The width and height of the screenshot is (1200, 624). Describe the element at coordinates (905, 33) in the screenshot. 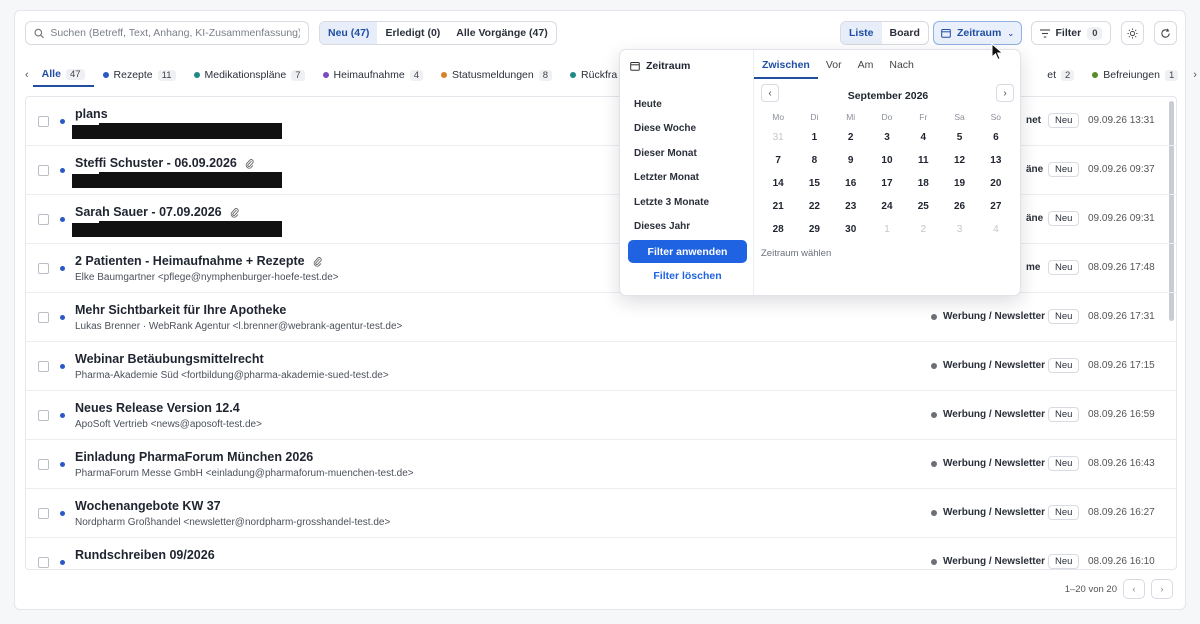

I see `tab-board: Board` at that location.